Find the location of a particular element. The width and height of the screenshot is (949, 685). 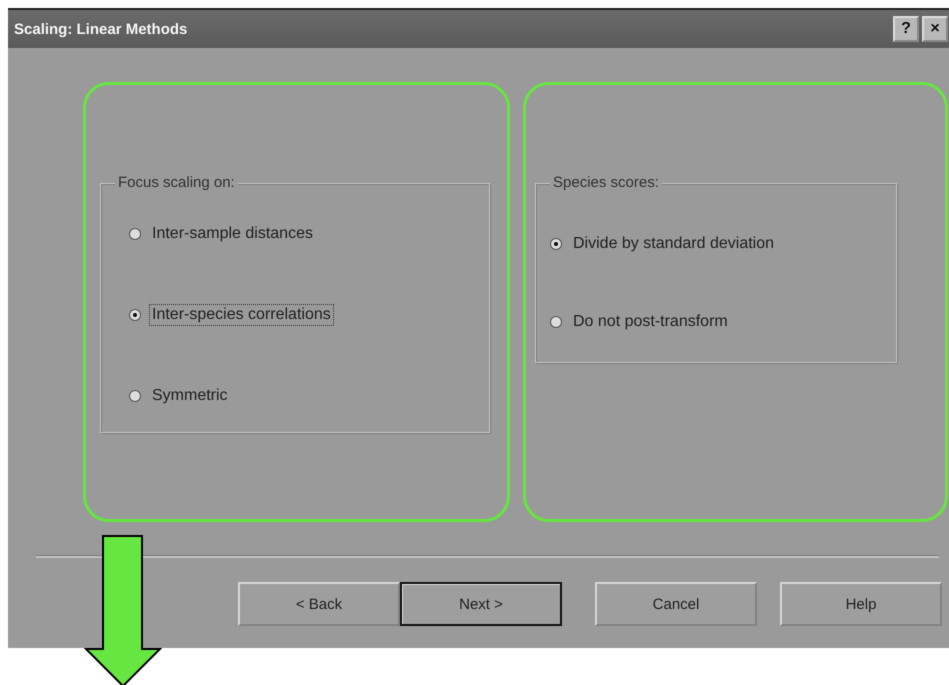

group-label: Species scores: is located at coordinates (606, 182).